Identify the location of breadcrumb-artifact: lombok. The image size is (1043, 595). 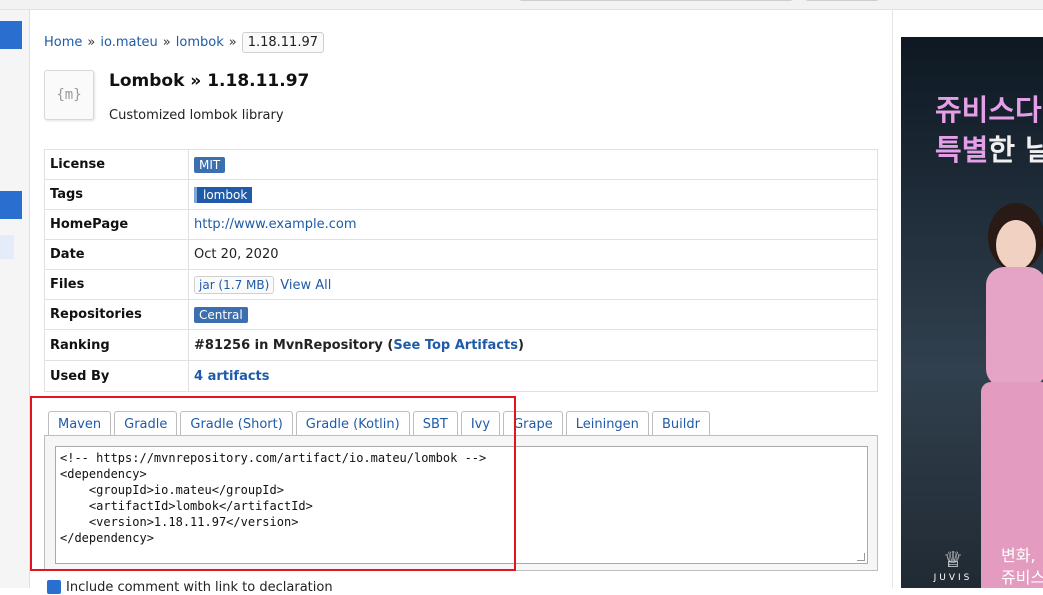
(200, 42).